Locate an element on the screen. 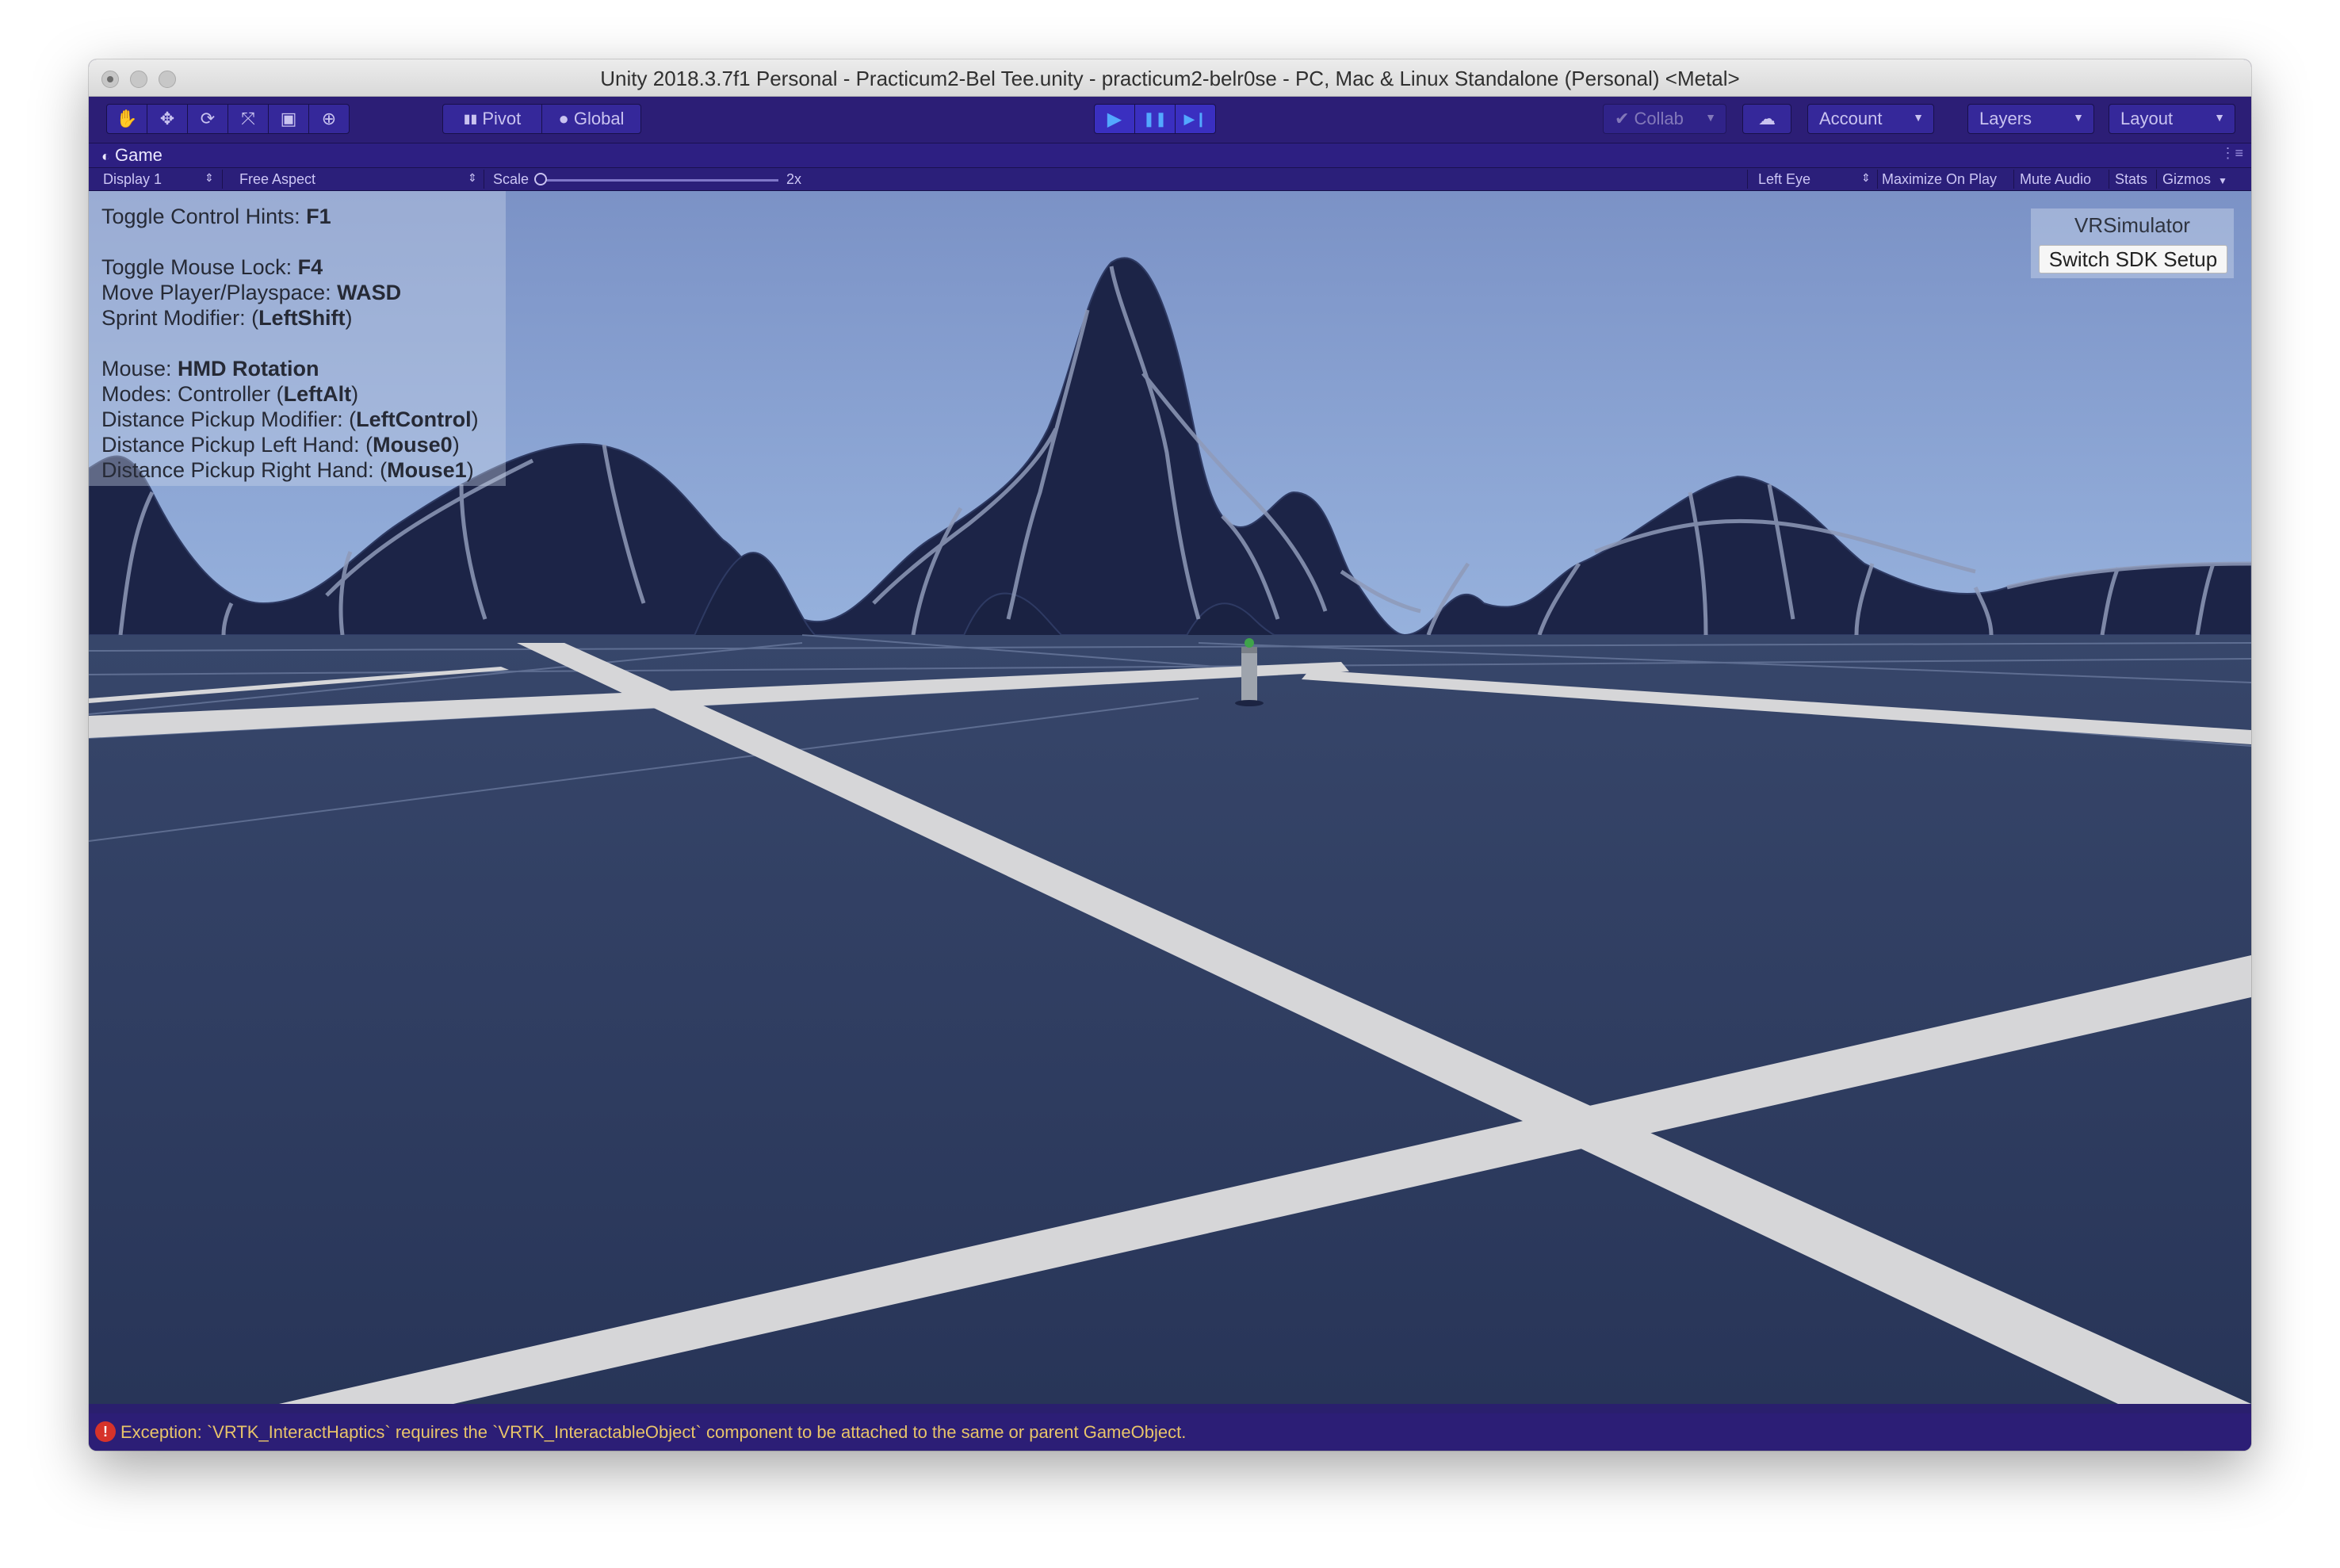 The image size is (2340, 1568). collab-label: Collab is located at coordinates (1659, 119).